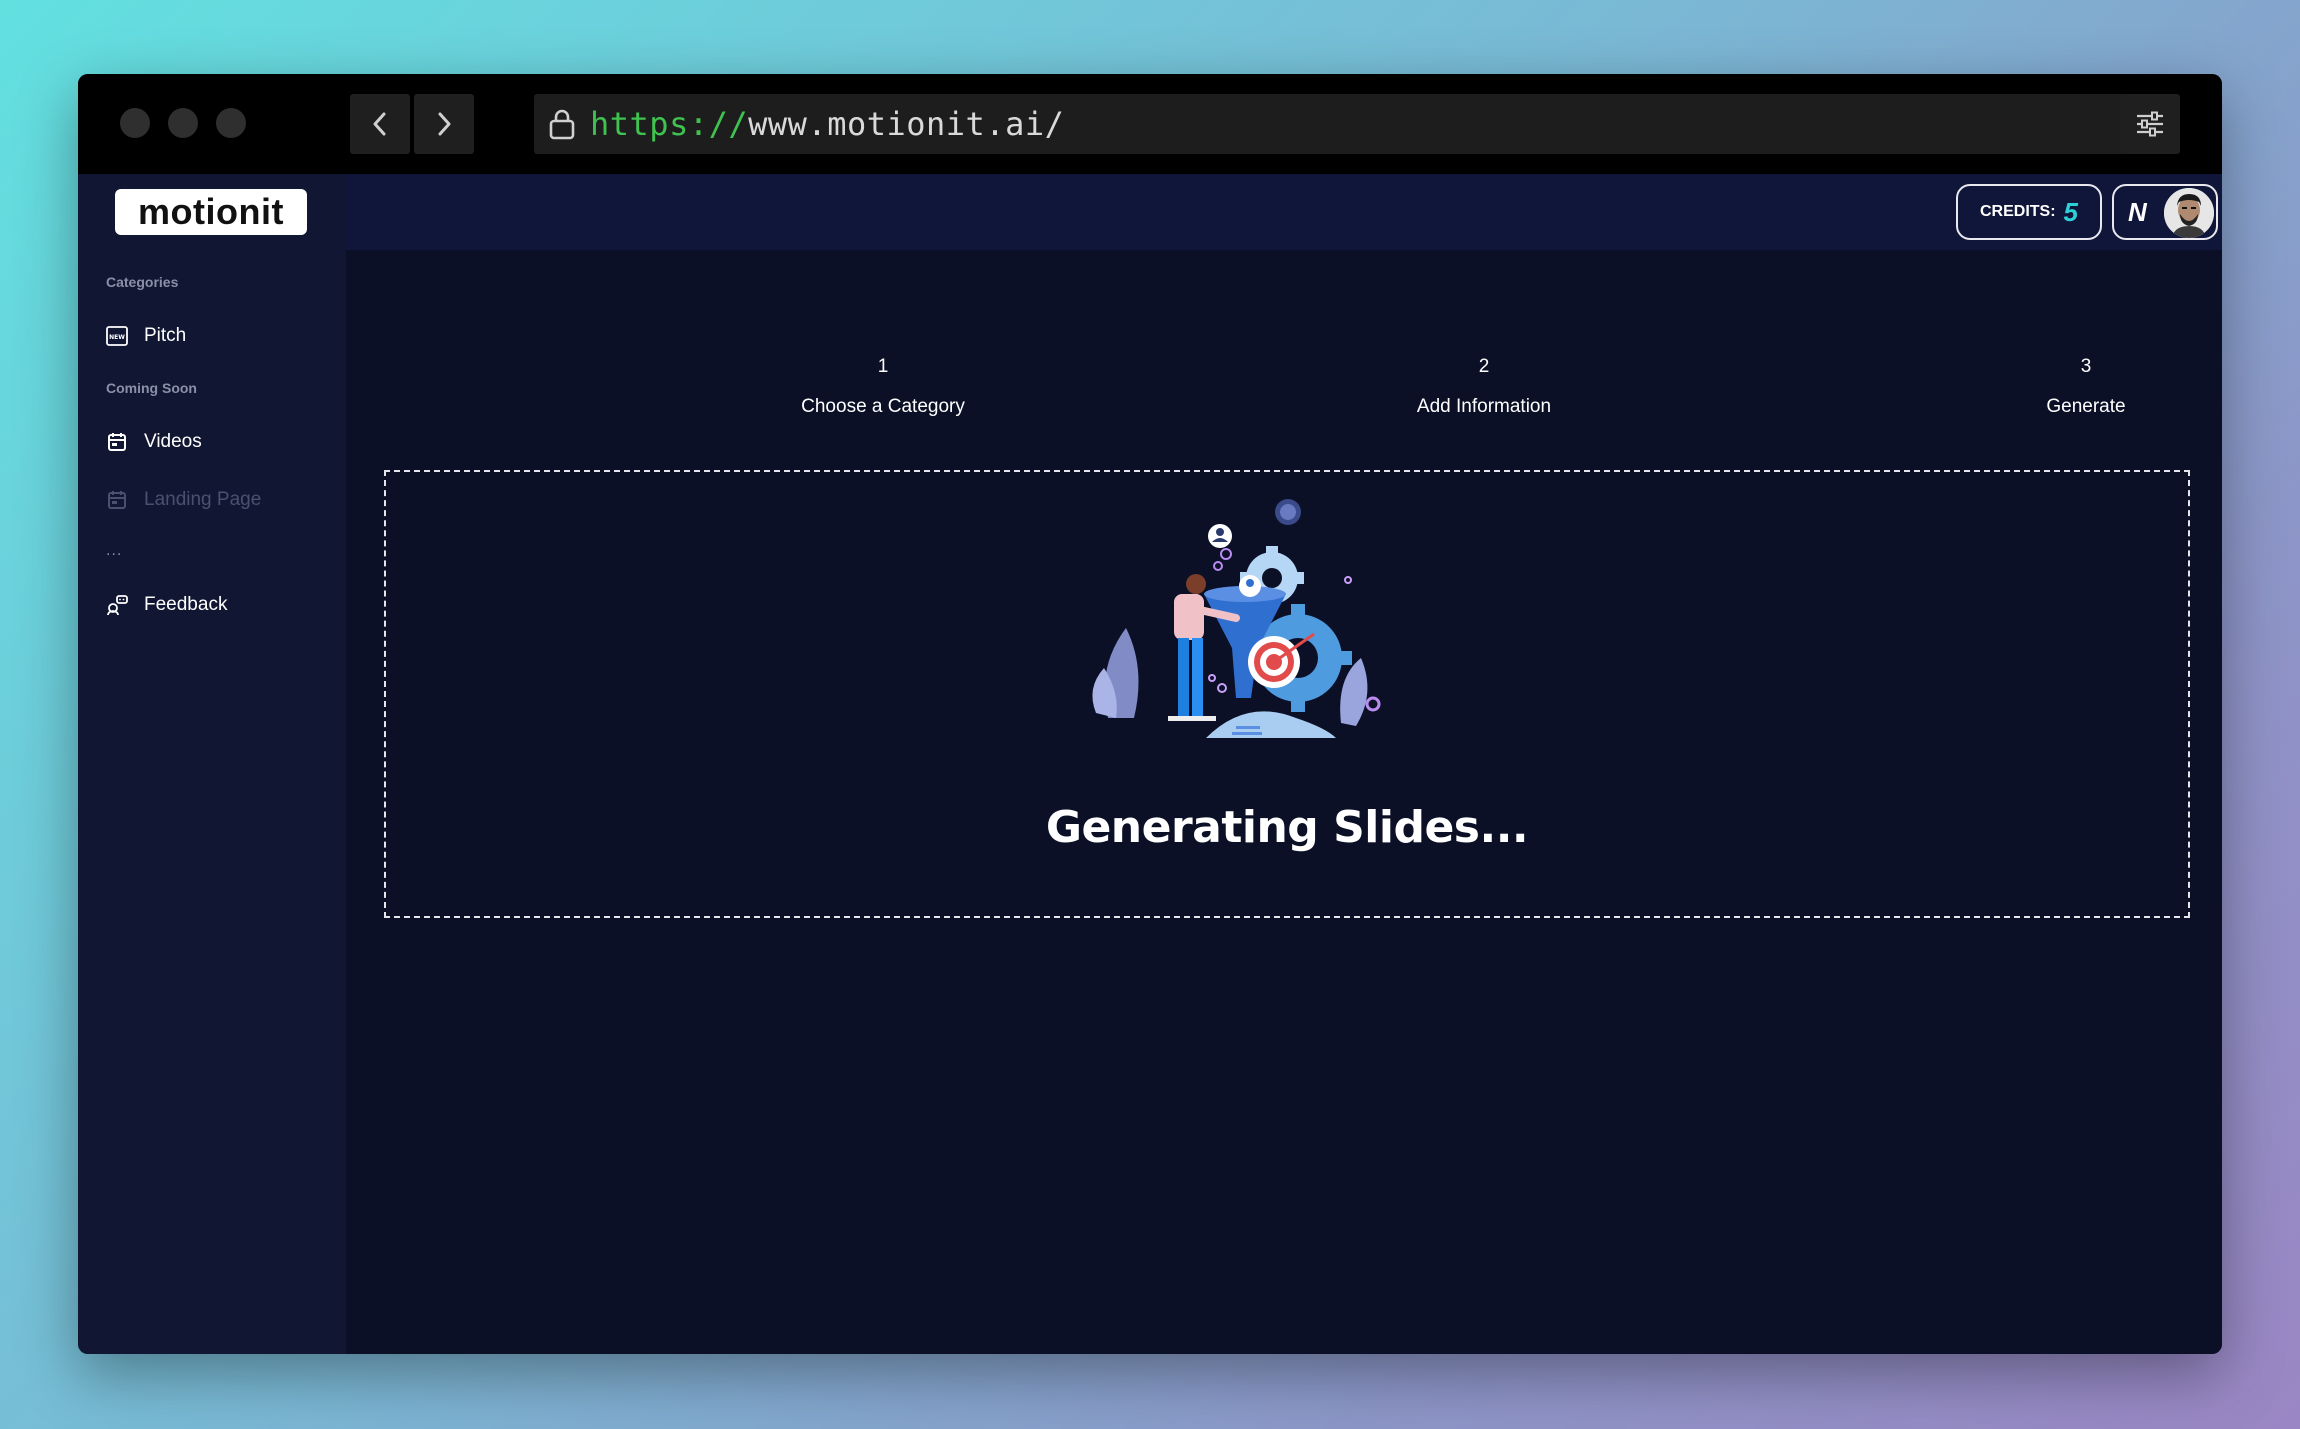 The image size is (2300, 1429). Describe the element at coordinates (1344, 124) in the screenshot. I see `address-bar: https://www.motionit.ai/` at that location.